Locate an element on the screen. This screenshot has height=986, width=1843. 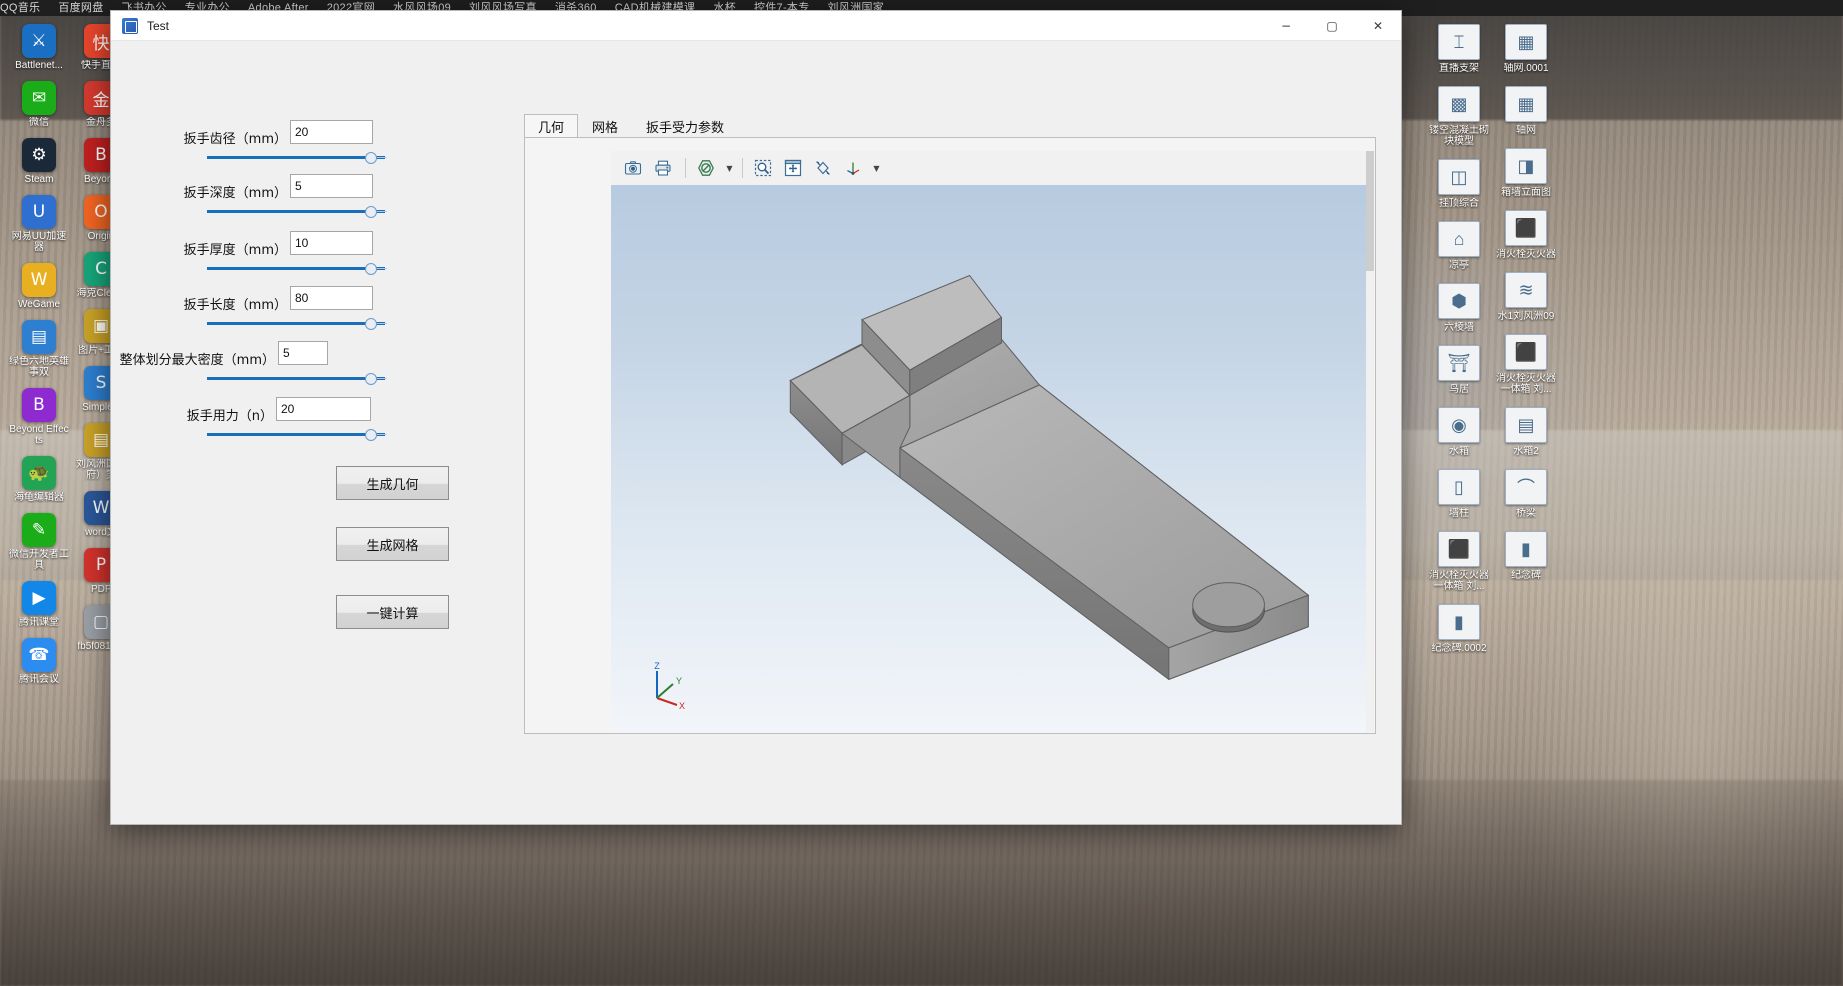
desktop-icon: ▤ 绿色六地英雄事双 is located at coordinates (39, 349).